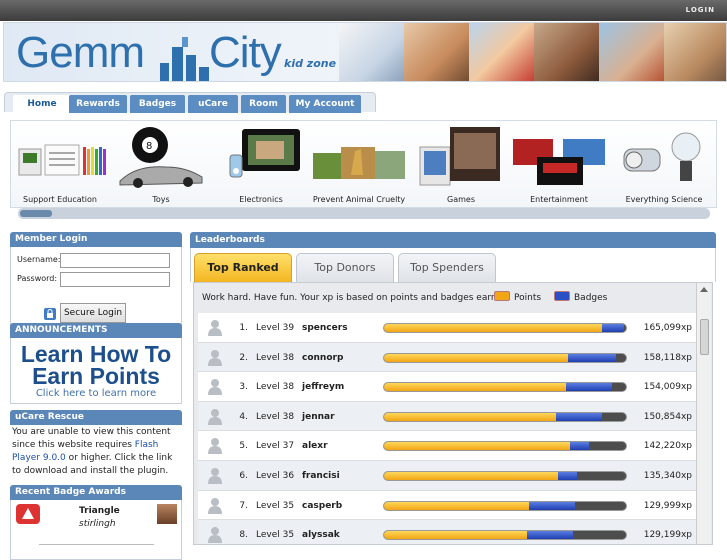  Describe the element at coordinates (149, 146) in the screenshot. I see `svg-text: 8` at that location.